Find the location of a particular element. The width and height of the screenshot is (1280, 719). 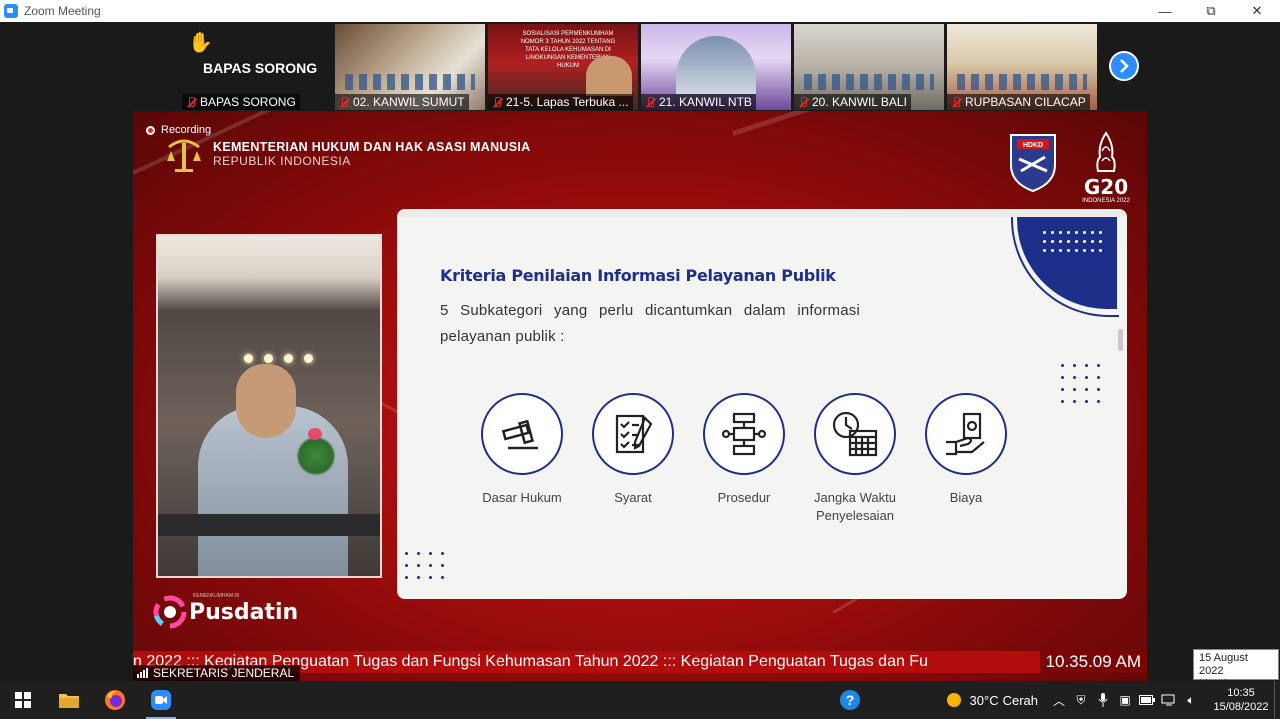

folder-icon is located at coordinates (69, 701).